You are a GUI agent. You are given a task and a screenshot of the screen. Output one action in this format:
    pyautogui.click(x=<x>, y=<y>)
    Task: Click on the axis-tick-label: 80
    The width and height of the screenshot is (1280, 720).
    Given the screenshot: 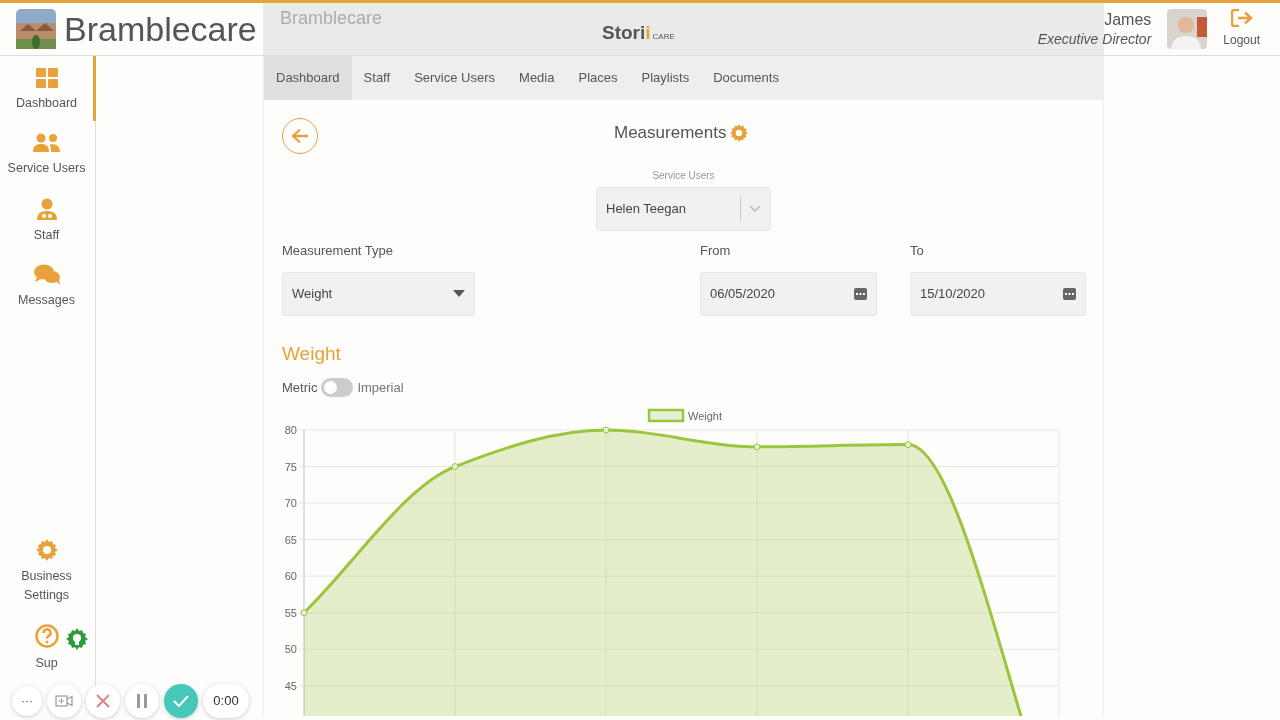 What is the action you would take?
    pyautogui.click(x=290, y=429)
    